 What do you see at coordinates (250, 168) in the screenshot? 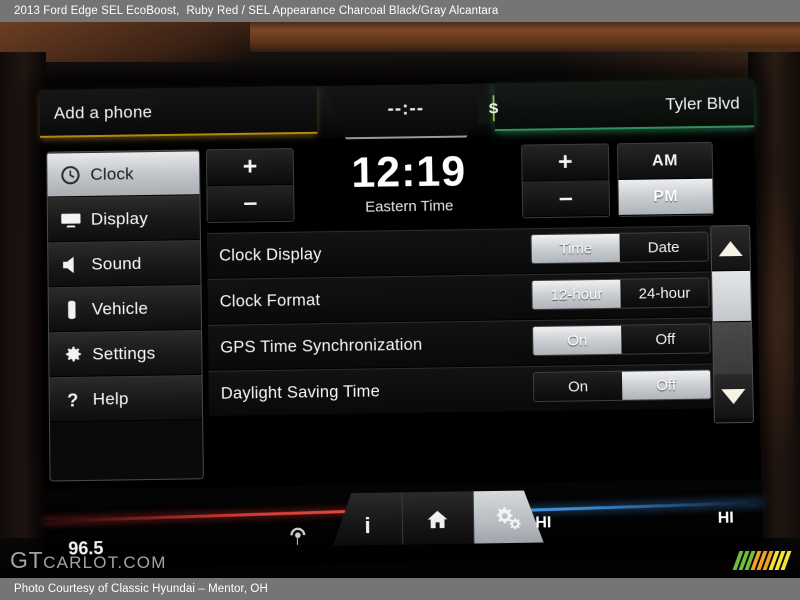
I see `hour-increment-button: +` at bounding box center [250, 168].